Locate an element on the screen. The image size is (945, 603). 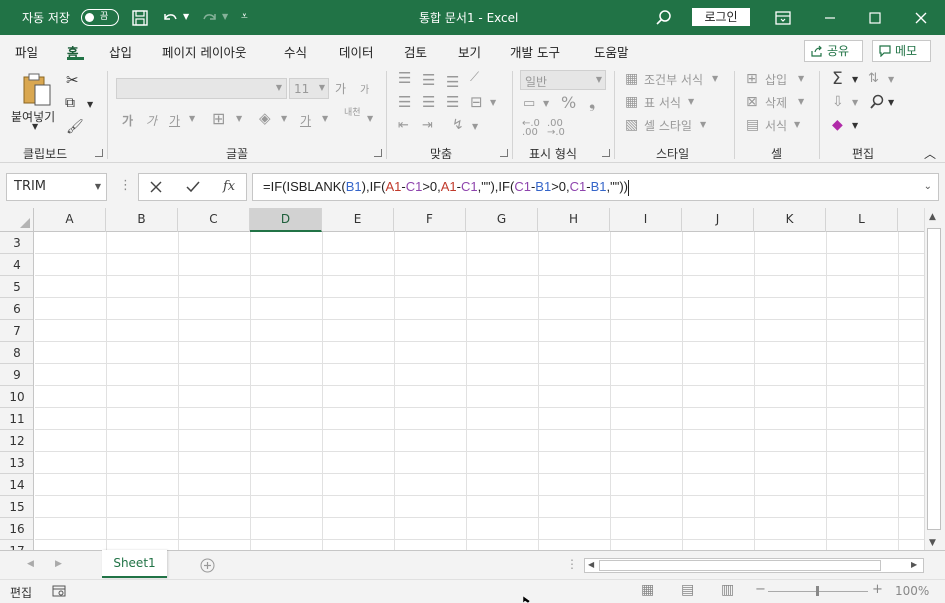
row-header-4: 4 is located at coordinates (16, 265).